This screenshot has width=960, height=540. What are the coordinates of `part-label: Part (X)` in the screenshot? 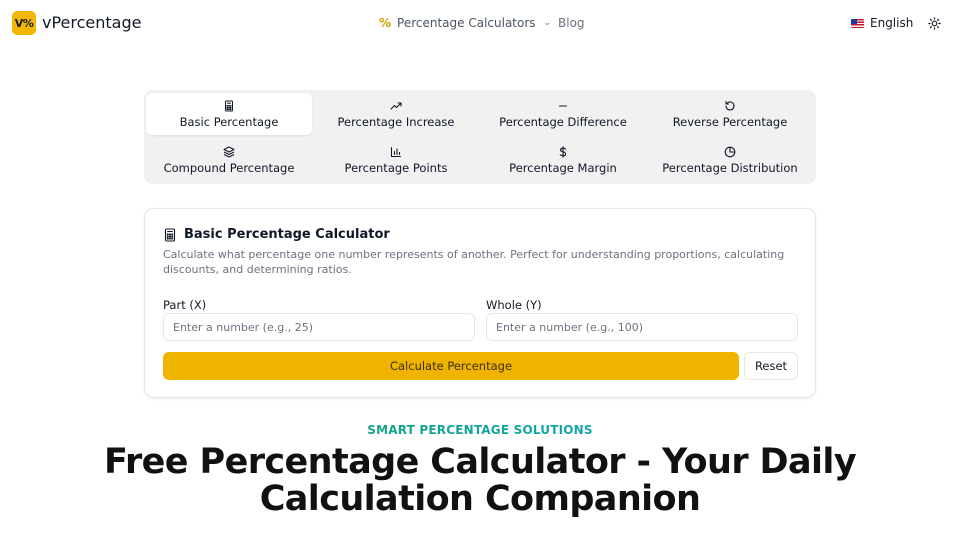 It's located at (185, 305).